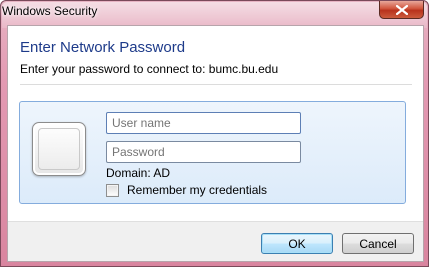 The width and height of the screenshot is (429, 267). I want to click on user-tile-frame, so click(59, 149).